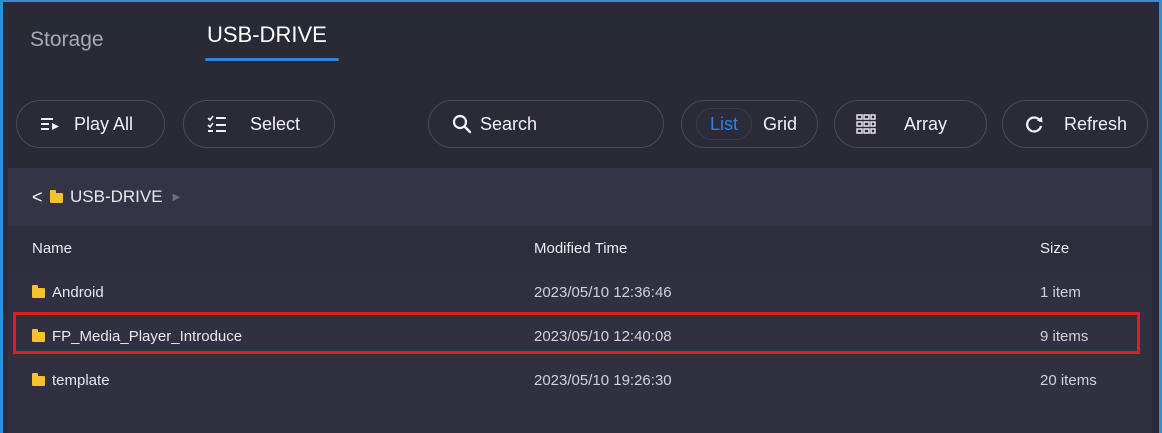 Image resolution: width=1162 pixels, height=433 pixels. I want to click on select-label: Select, so click(275, 123).